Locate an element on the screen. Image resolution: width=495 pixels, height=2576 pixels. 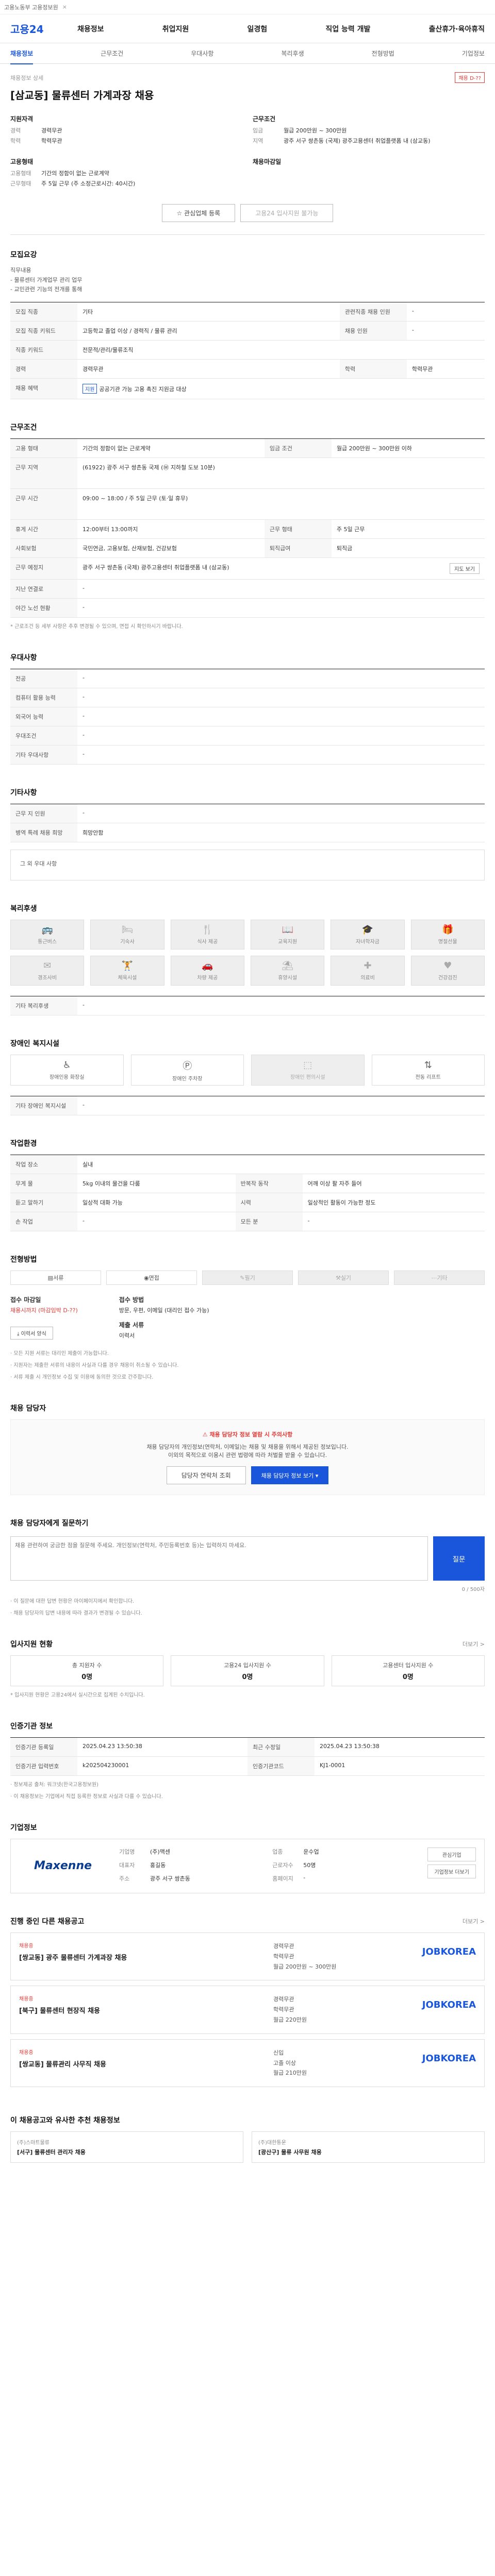
cell-key: 휴게 시간 is located at coordinates (43, 529).